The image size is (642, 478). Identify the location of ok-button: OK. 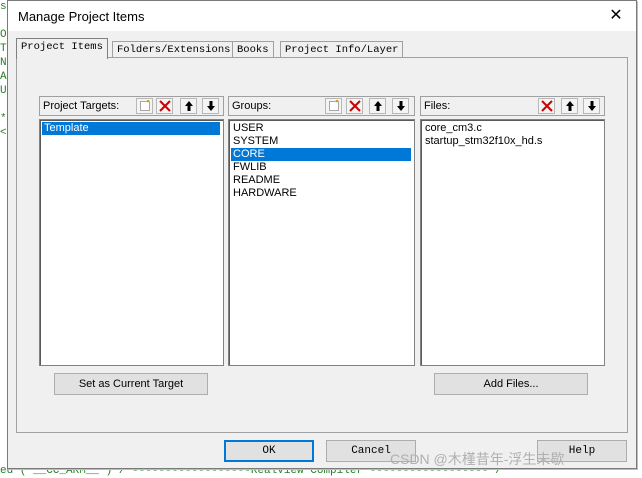
(269, 451).